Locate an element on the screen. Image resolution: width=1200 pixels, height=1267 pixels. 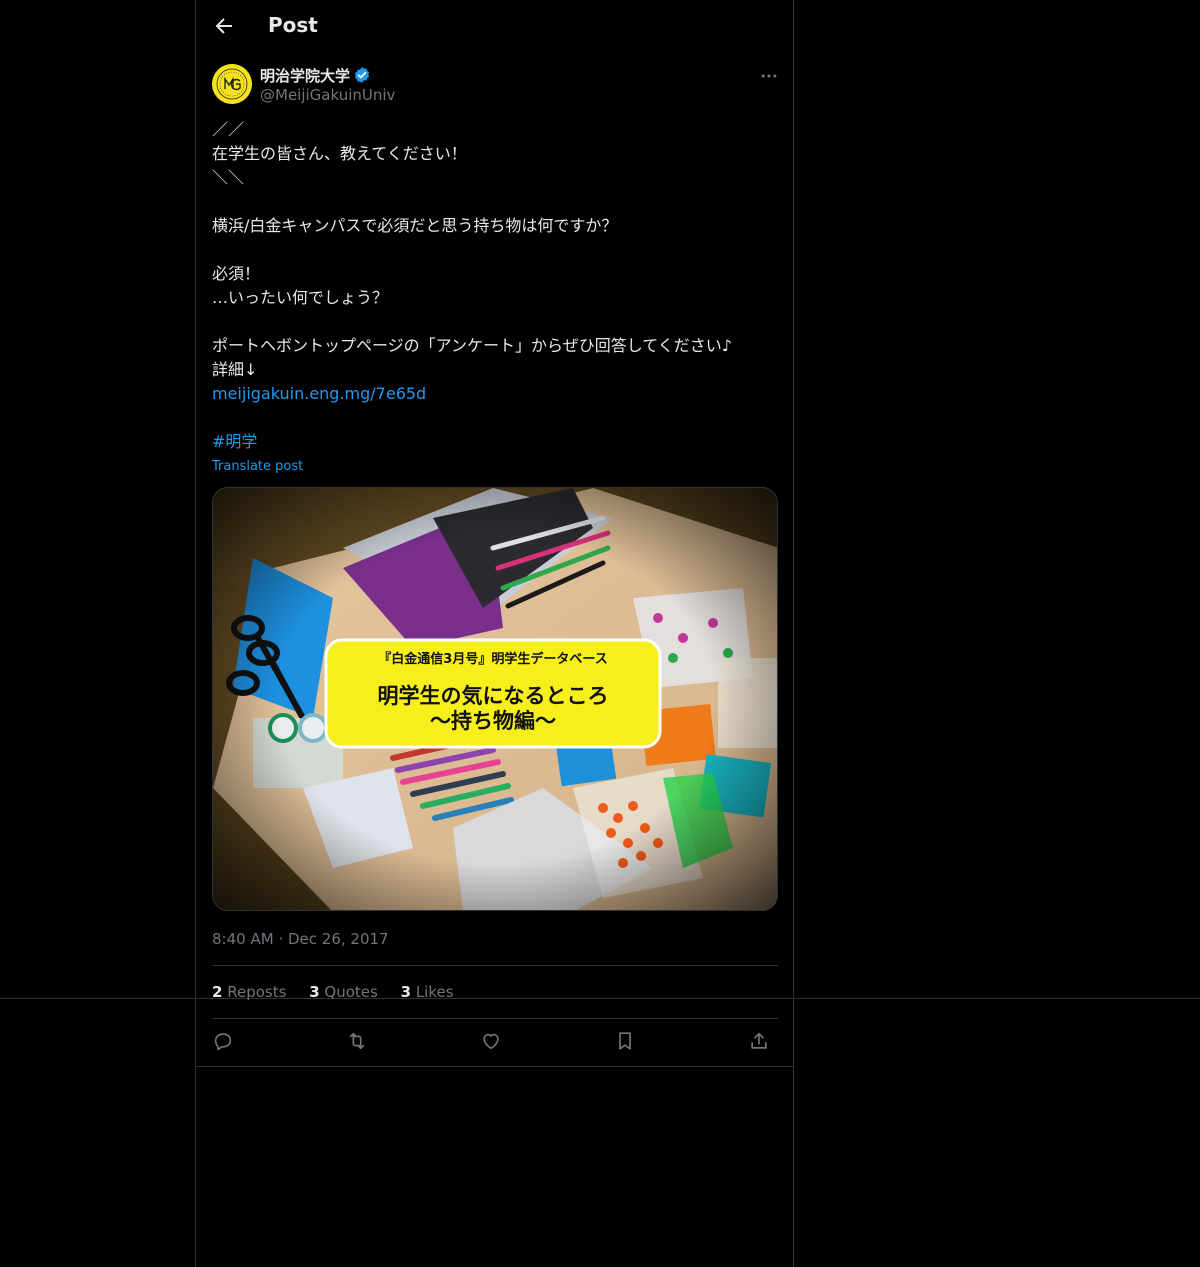
hashtag-link: #明学 is located at coordinates (234, 441).